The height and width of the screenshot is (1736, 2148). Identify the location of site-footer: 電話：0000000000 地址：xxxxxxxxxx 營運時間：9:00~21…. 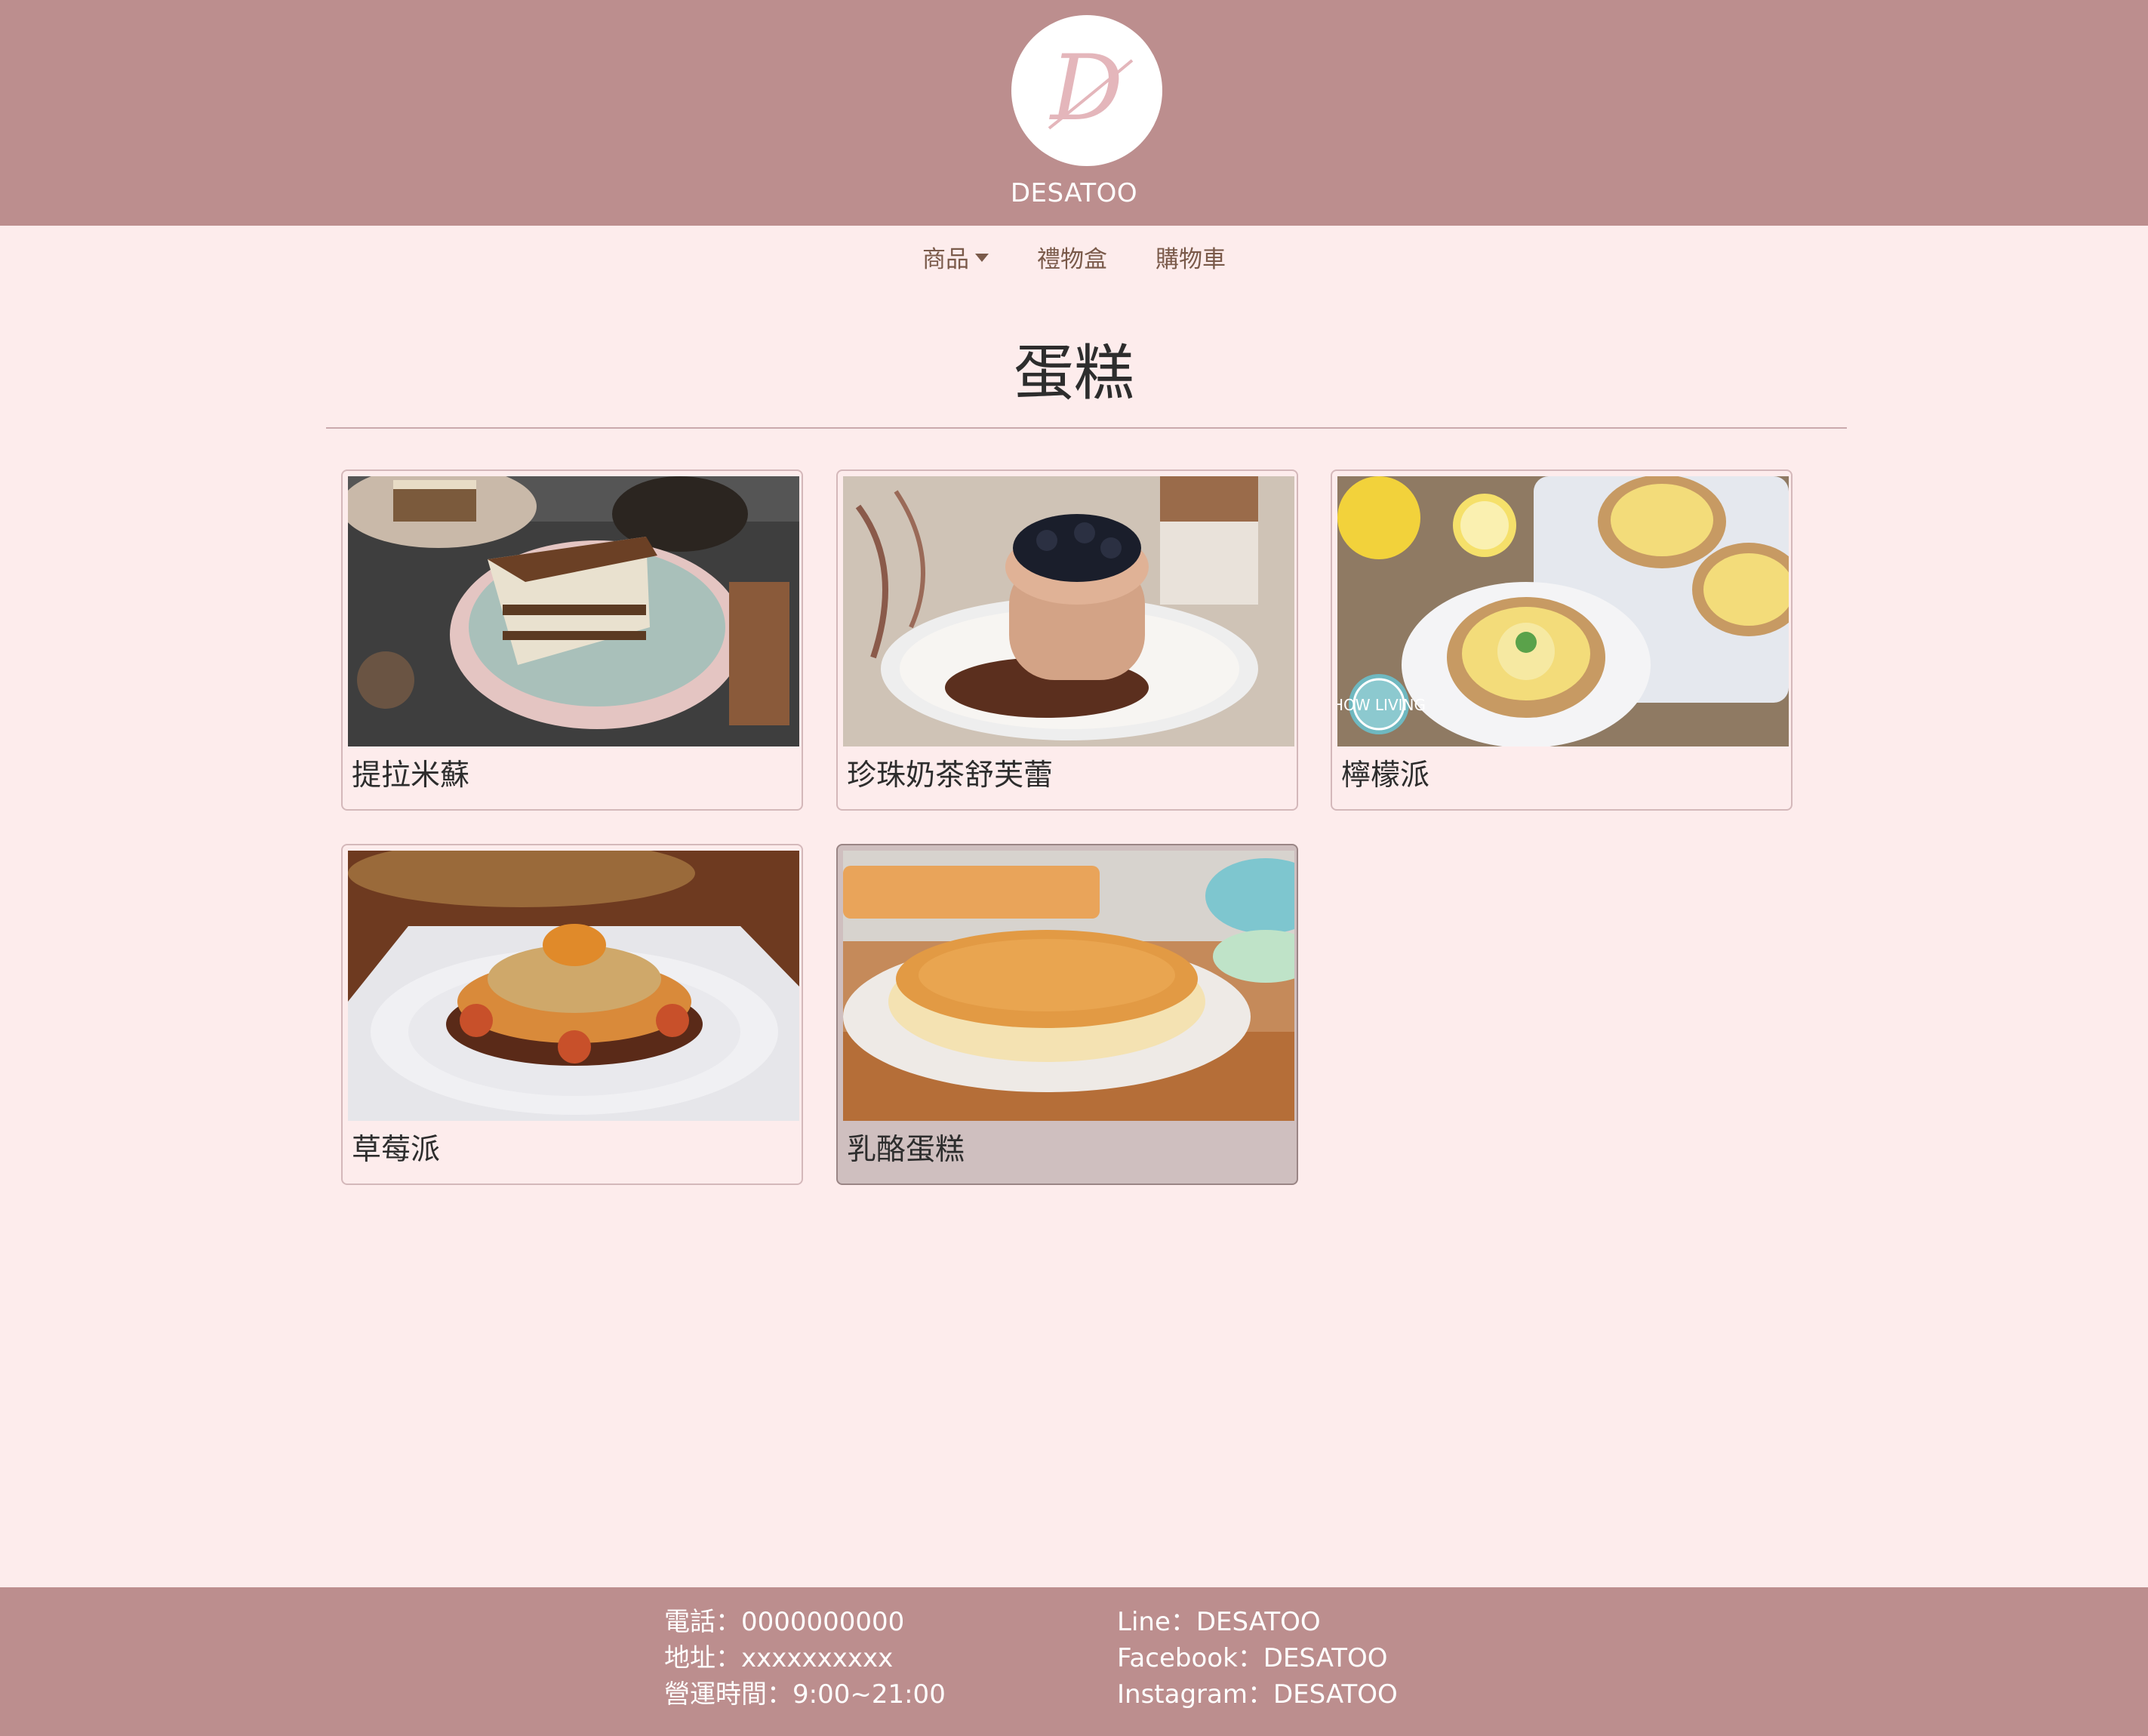
(1074, 1662).